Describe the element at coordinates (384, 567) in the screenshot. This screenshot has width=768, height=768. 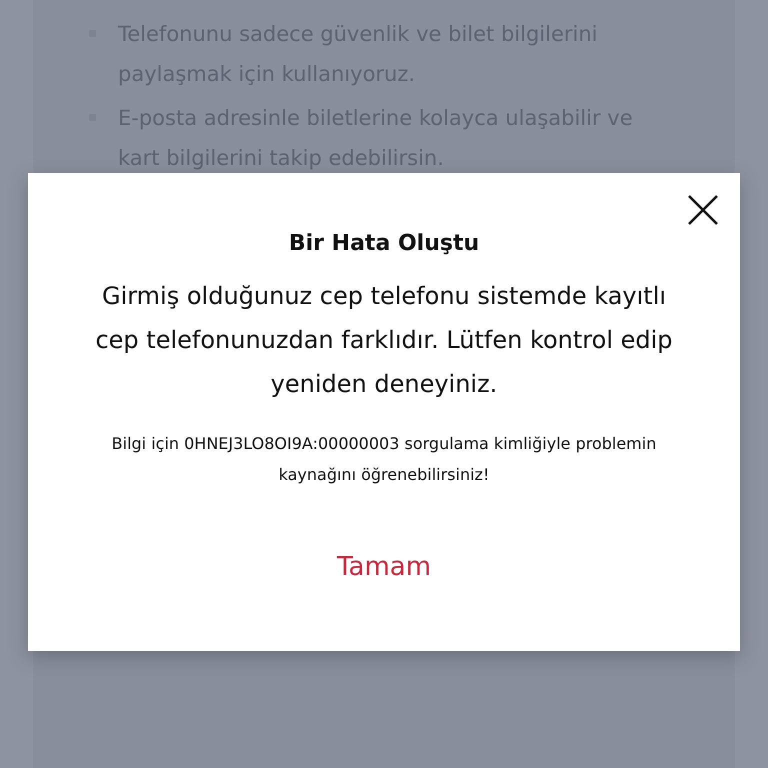
I see `ok-button: Tamam` at that location.